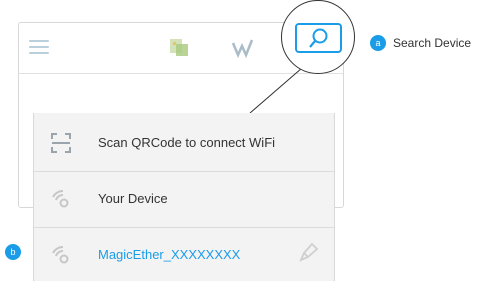 The height and width of the screenshot is (281, 482). What do you see at coordinates (61, 143) in the screenshot?
I see `qr-scan-icon` at bounding box center [61, 143].